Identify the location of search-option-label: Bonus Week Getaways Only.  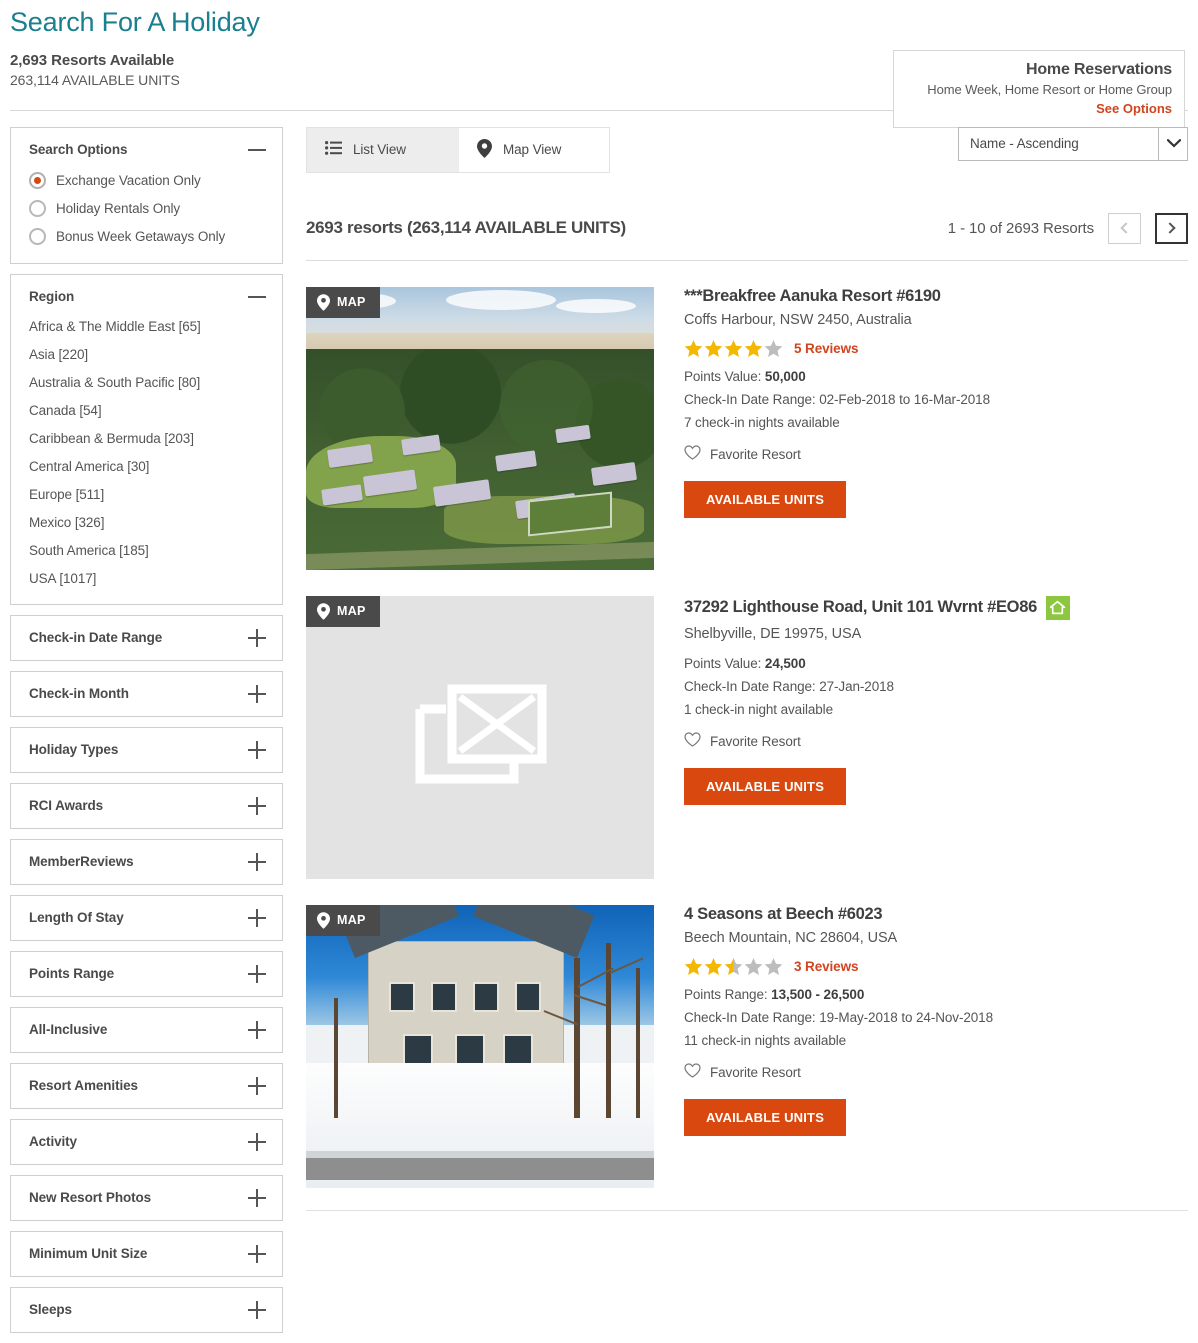
(141, 236).